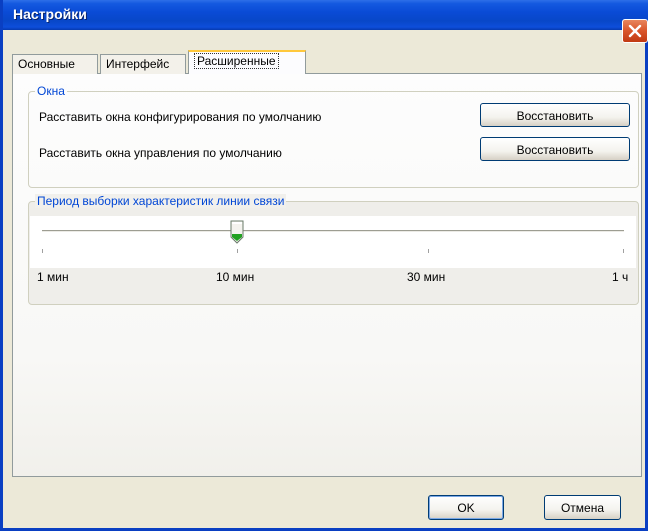 This screenshot has height=531, width=648. I want to click on close-button, so click(635, 31).